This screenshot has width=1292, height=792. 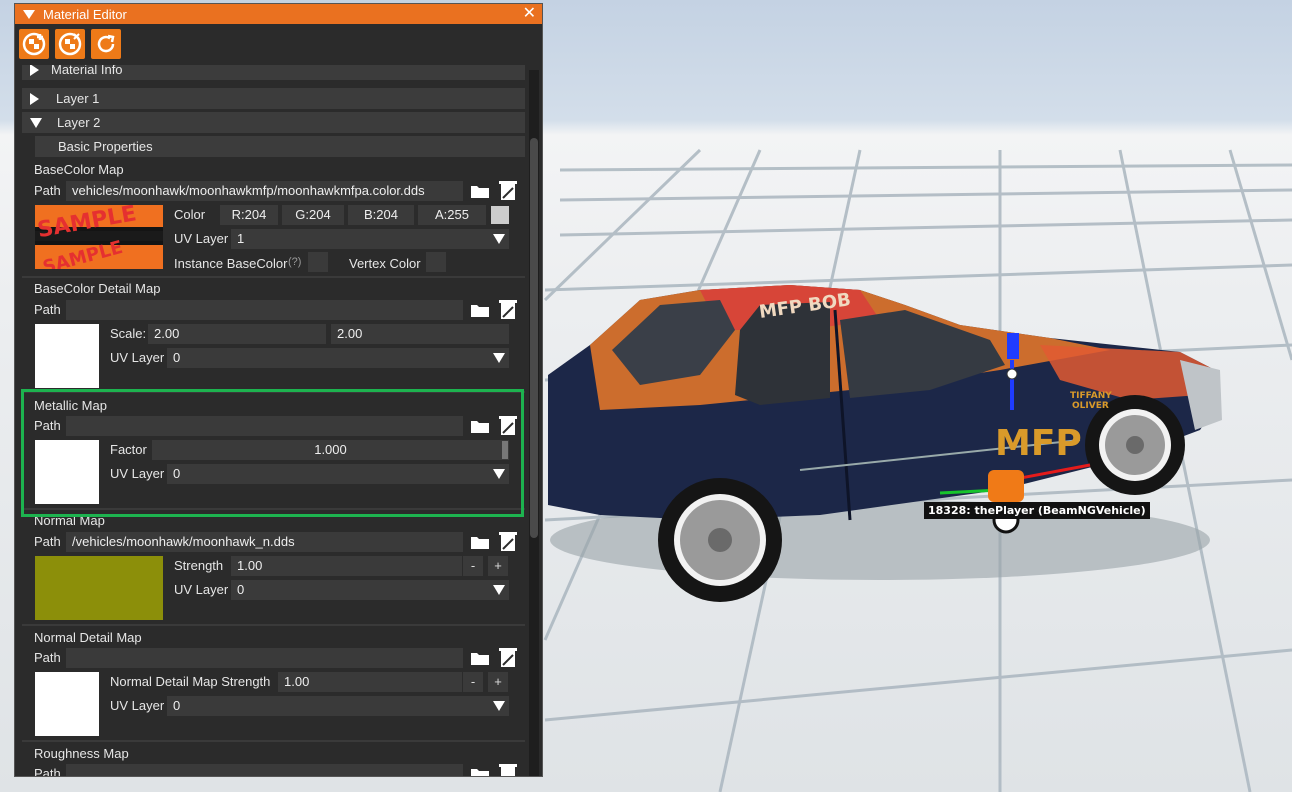 I want to click on vertex-color-checkbox, so click(x=436, y=262).